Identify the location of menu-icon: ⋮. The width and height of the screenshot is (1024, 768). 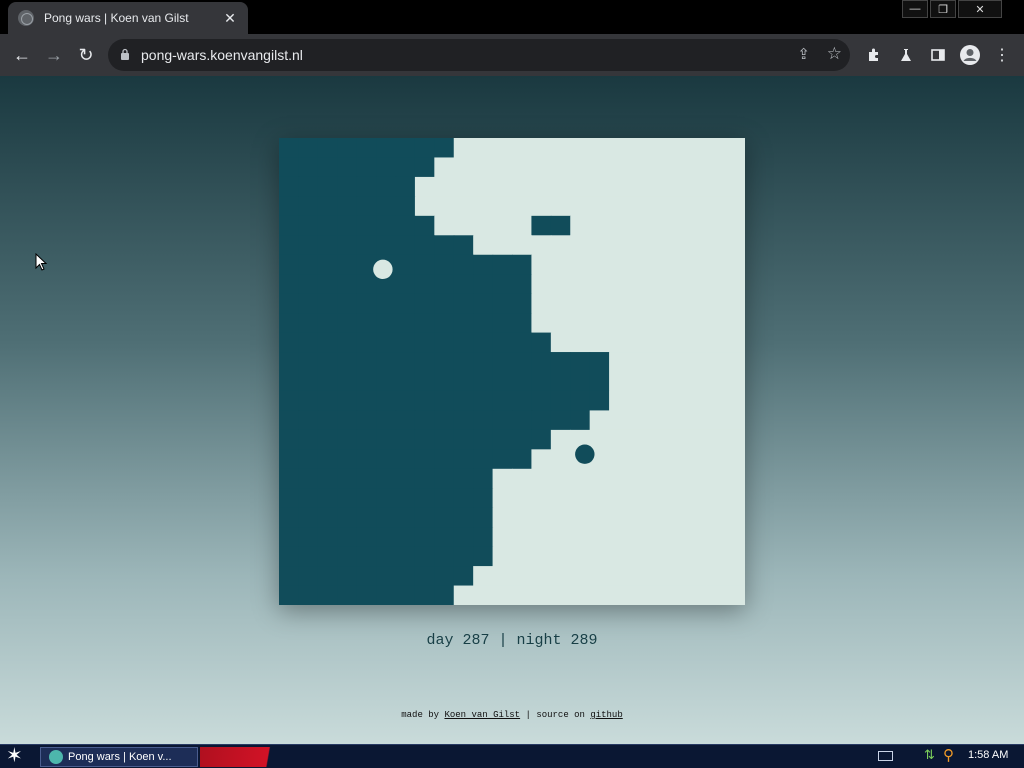
(1002, 55).